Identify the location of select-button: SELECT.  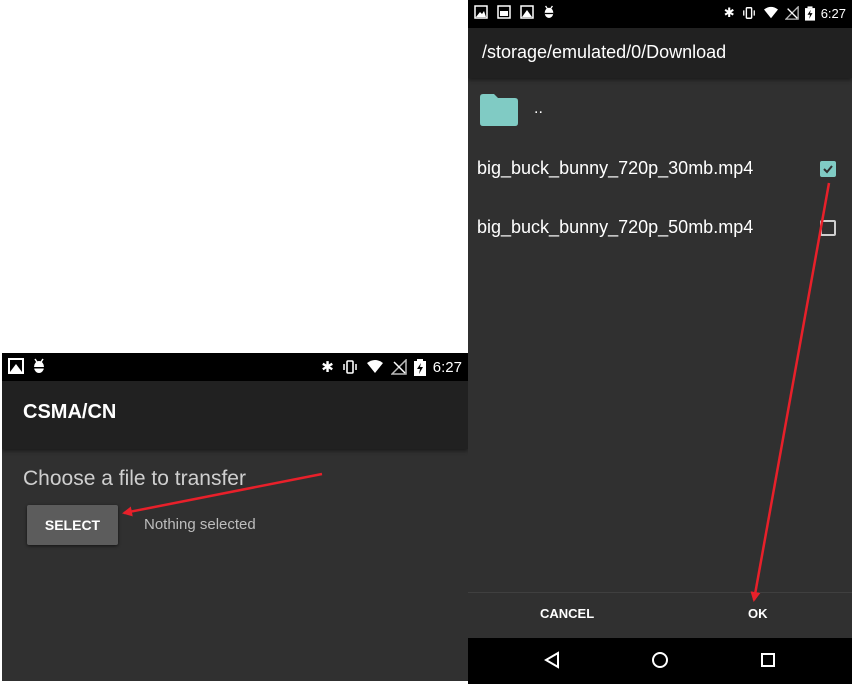
(72, 525).